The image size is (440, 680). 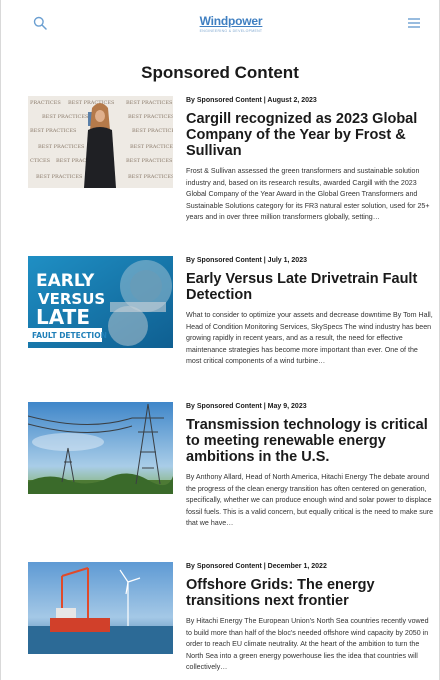 I want to click on svg-text: PRACTICES, so click(x=45, y=103).